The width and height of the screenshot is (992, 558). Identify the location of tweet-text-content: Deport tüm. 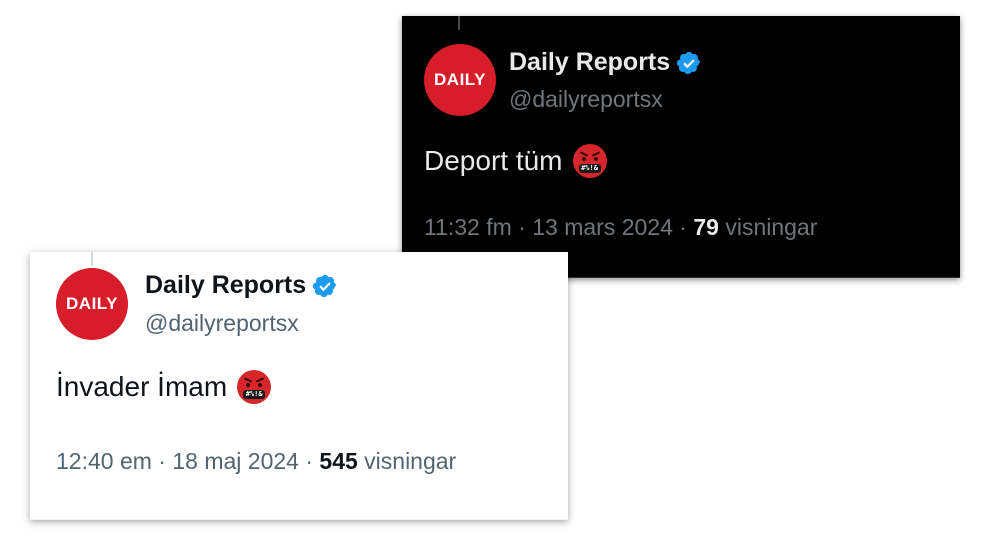
(493, 160).